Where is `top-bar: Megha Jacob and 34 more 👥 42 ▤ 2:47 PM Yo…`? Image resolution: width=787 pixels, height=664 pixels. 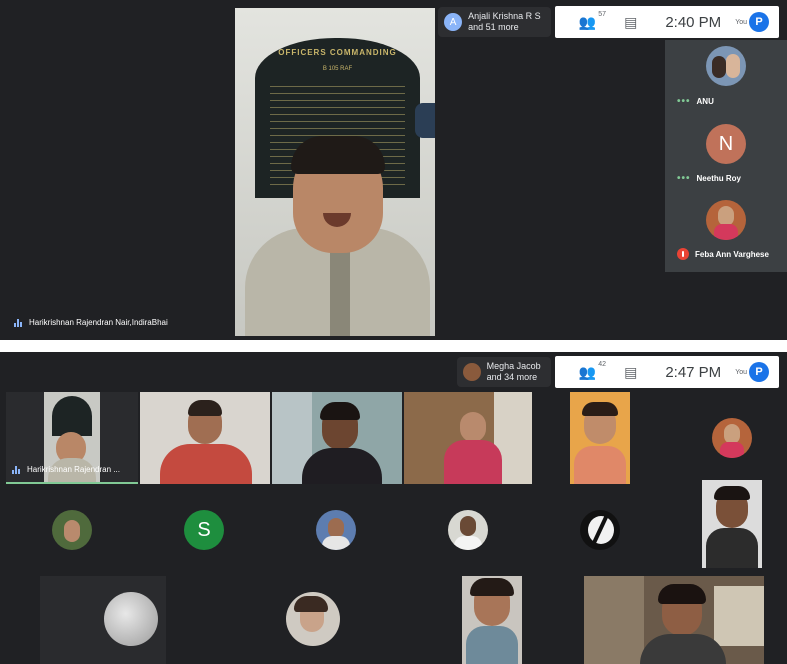 top-bar: Megha Jacob and 34 more 👥 42 ▤ 2:47 PM Yo… is located at coordinates (617, 372).